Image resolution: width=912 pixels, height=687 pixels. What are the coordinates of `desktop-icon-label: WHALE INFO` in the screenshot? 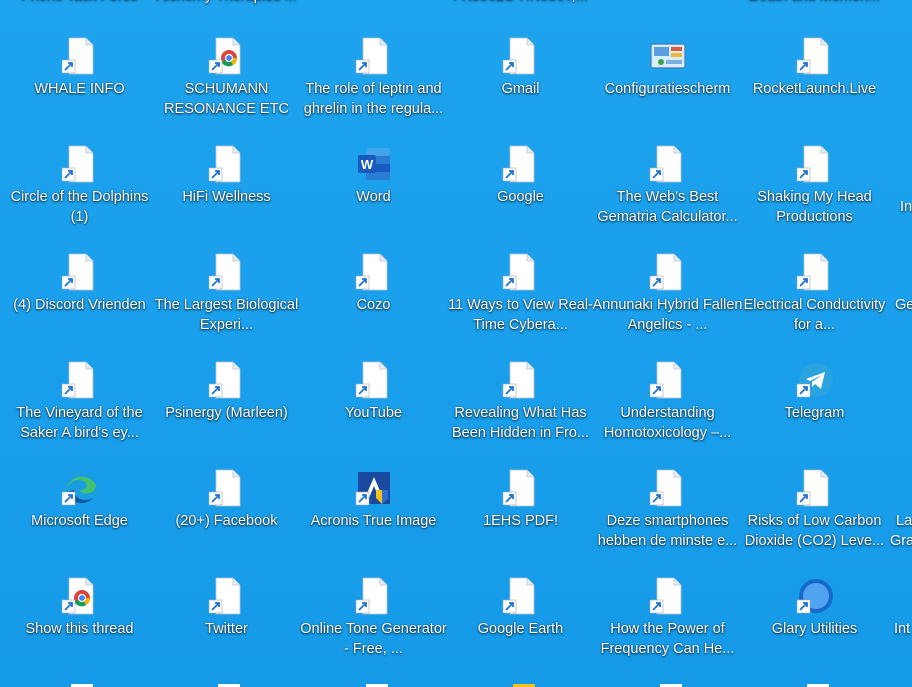 It's located at (79, 89).